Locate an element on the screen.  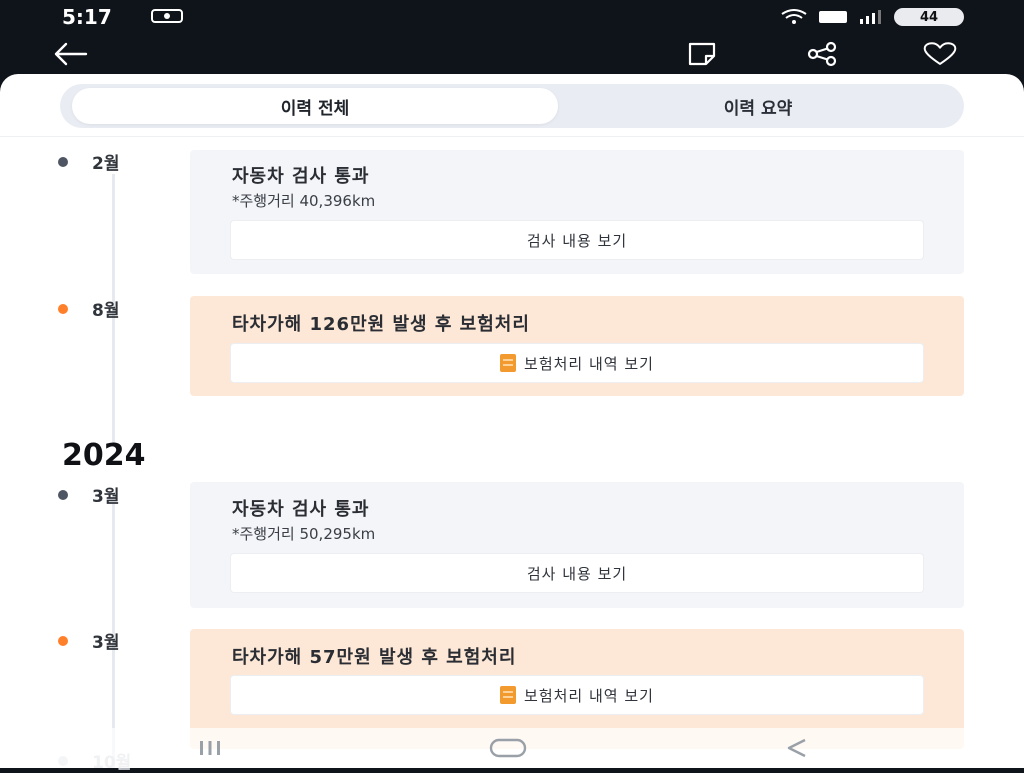
battery-icon: 44 is located at coordinates (929, 17).